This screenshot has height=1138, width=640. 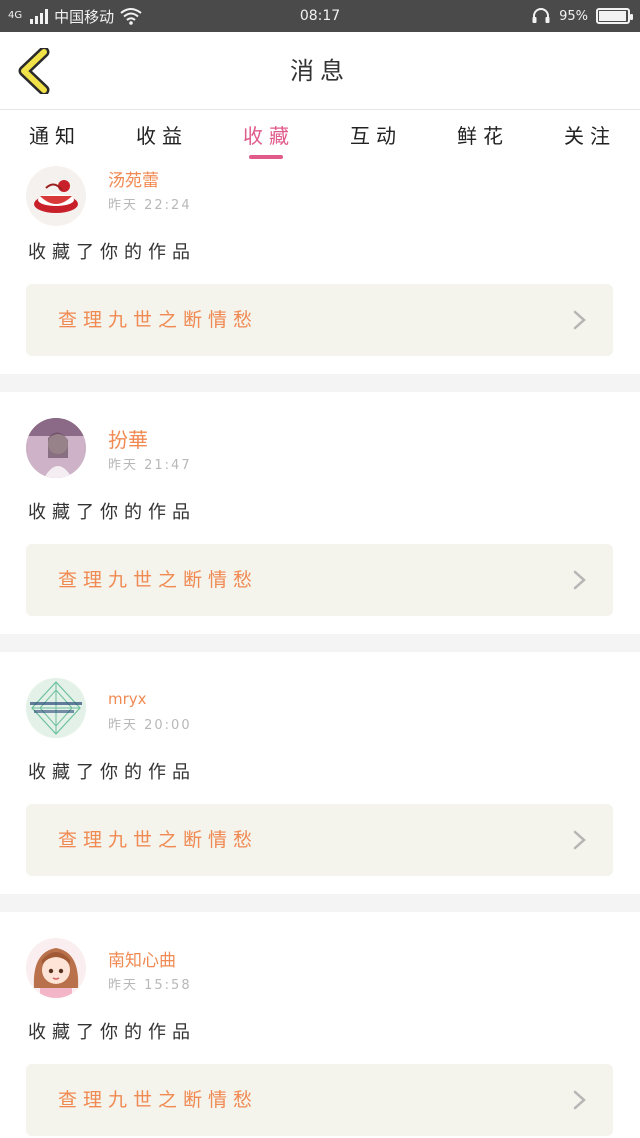 I want to click on tab-interactions: 互动, so click(x=376, y=134).